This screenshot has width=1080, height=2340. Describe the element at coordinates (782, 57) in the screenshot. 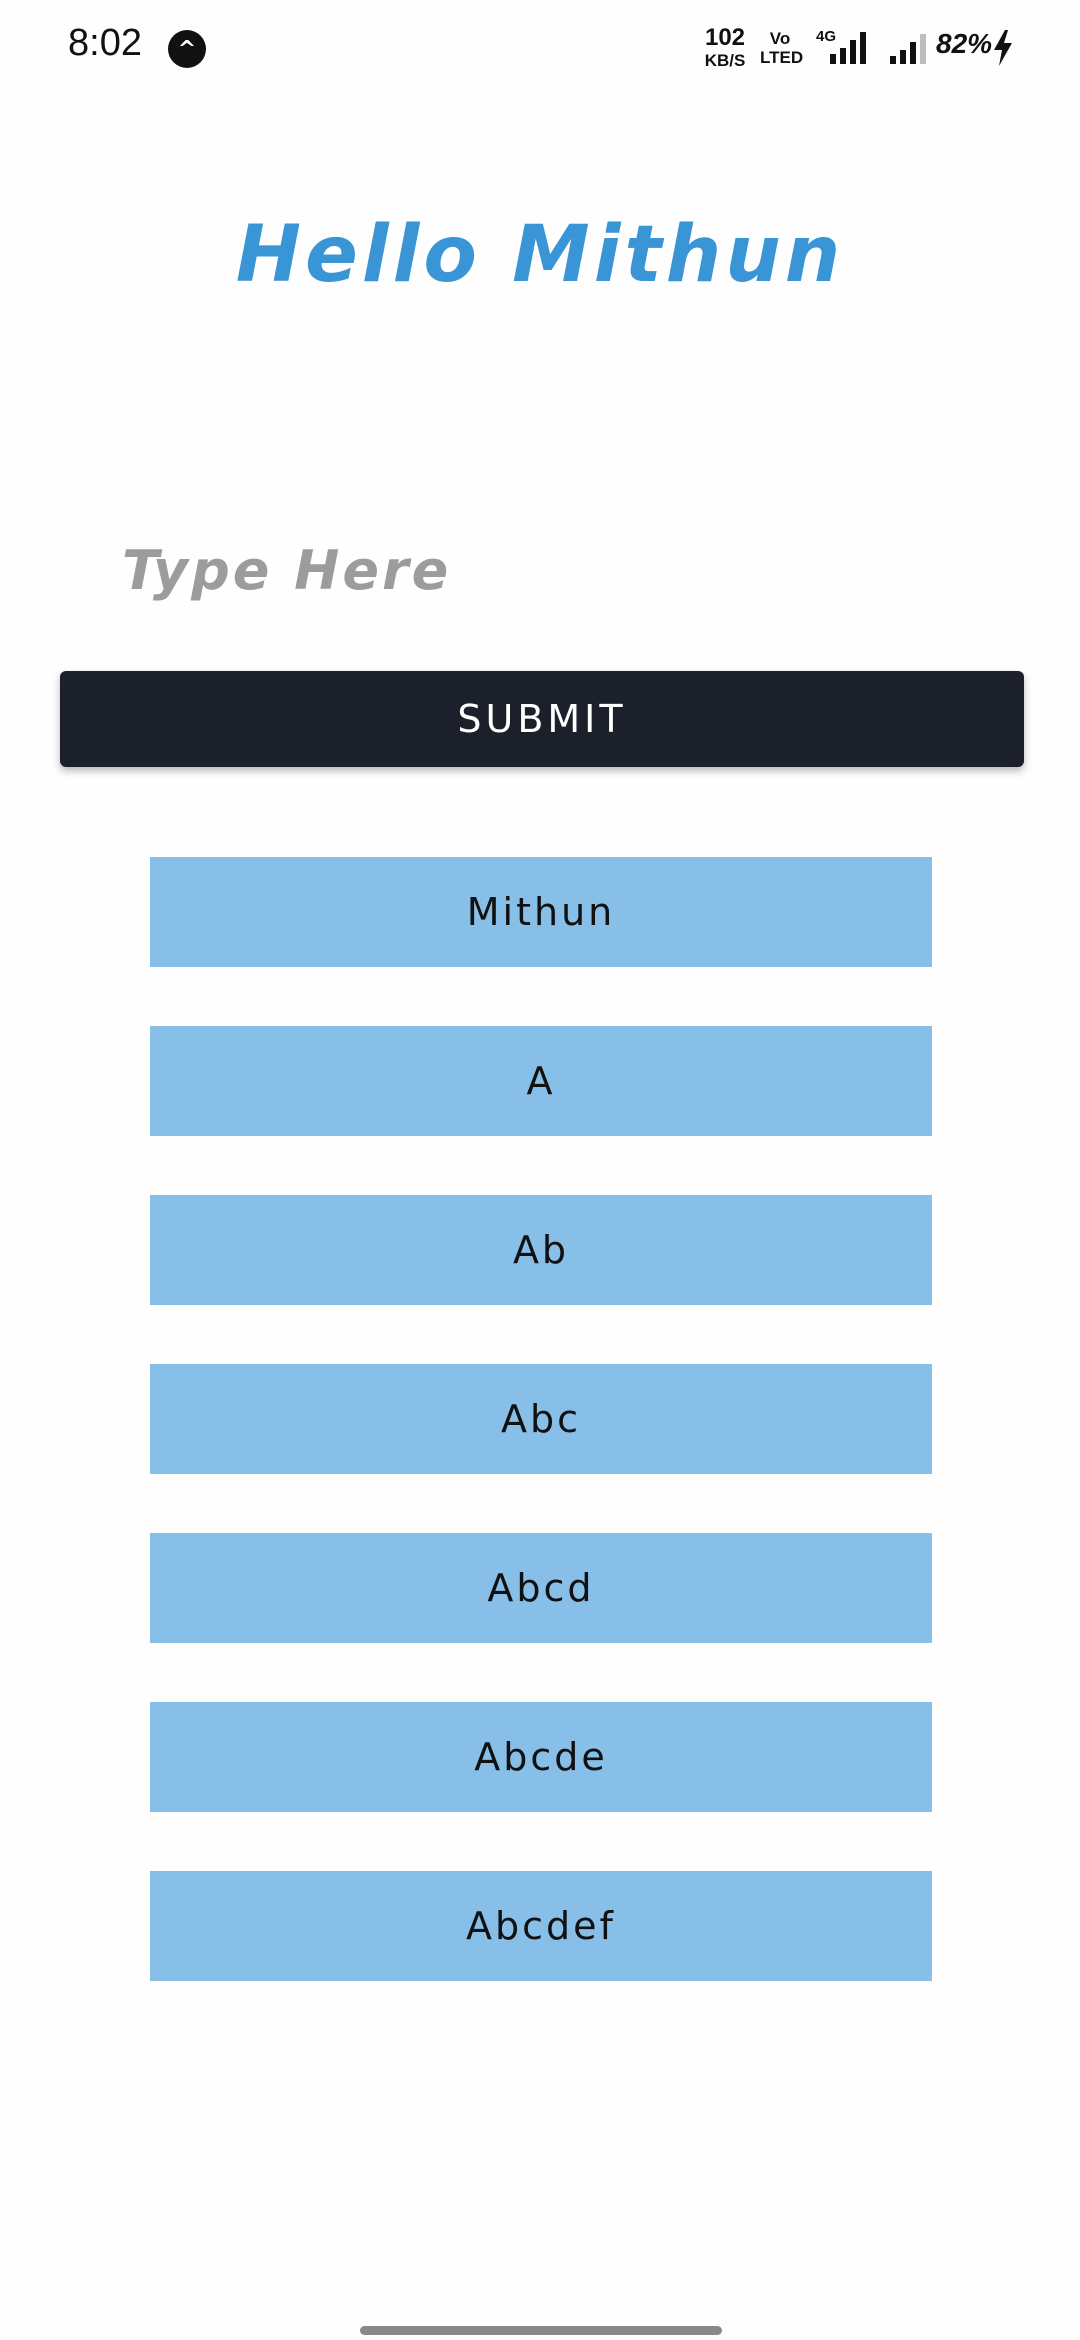

I see `volte-bottom-text: LTED` at that location.